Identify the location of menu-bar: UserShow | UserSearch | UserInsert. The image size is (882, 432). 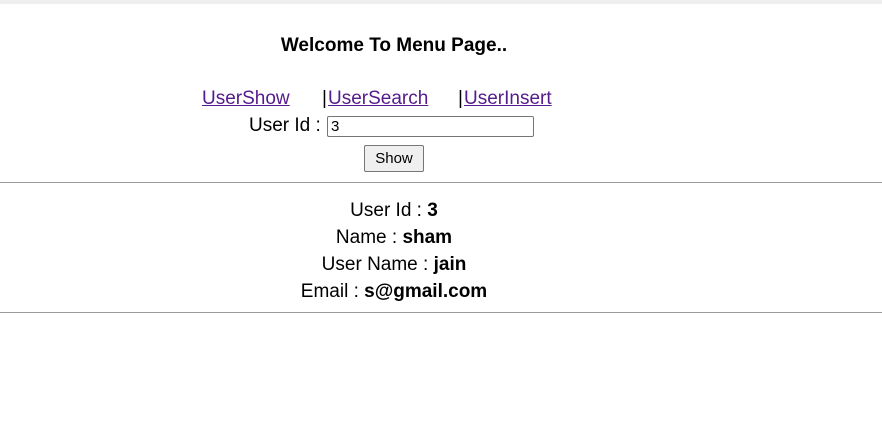
(441, 100).